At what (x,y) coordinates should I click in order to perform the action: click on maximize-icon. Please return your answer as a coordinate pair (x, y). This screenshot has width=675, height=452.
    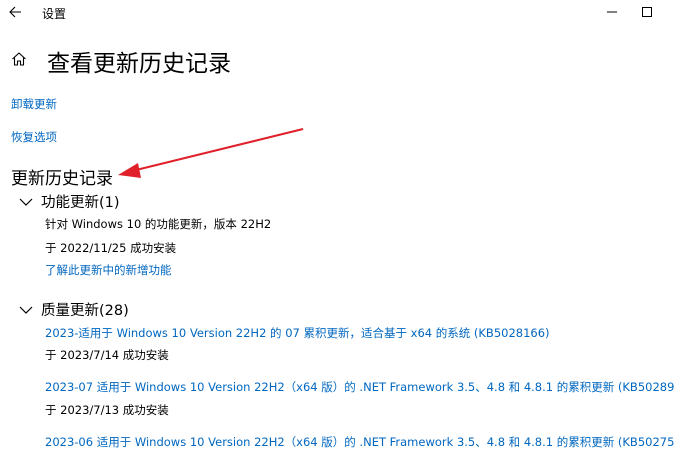
    Looking at the image, I should click on (647, 12).